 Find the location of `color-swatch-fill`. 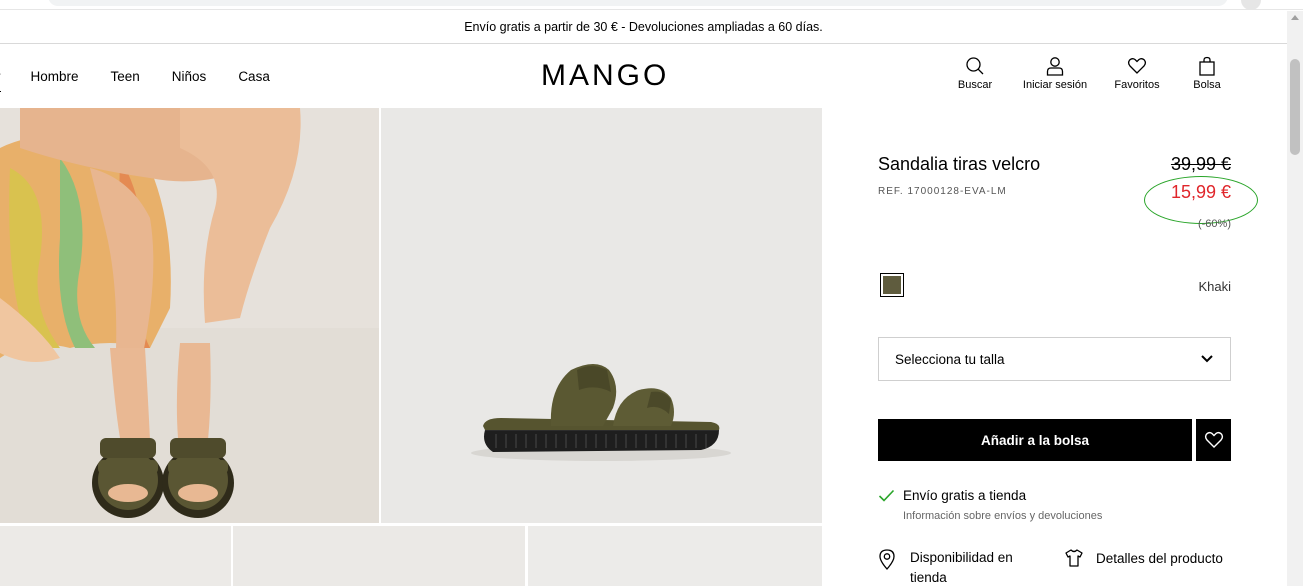

color-swatch-fill is located at coordinates (892, 285).